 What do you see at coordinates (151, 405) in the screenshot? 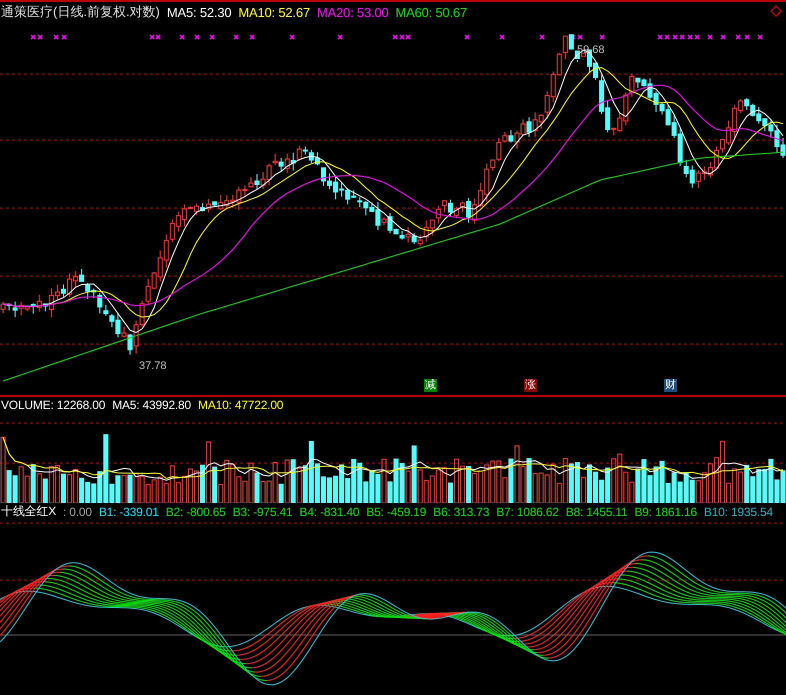
I see `volume-value: MA5: 43992.80` at bounding box center [151, 405].